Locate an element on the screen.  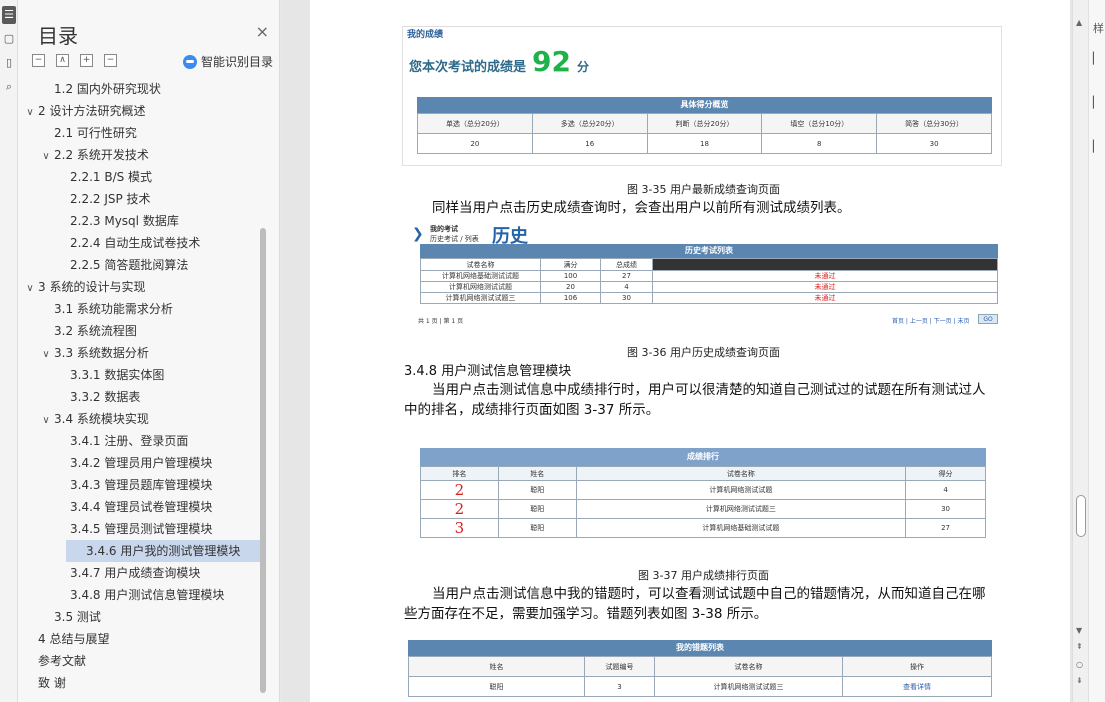
toc-item: 3.4.2 管理员用户管理模块 is located at coordinates (140, 463).